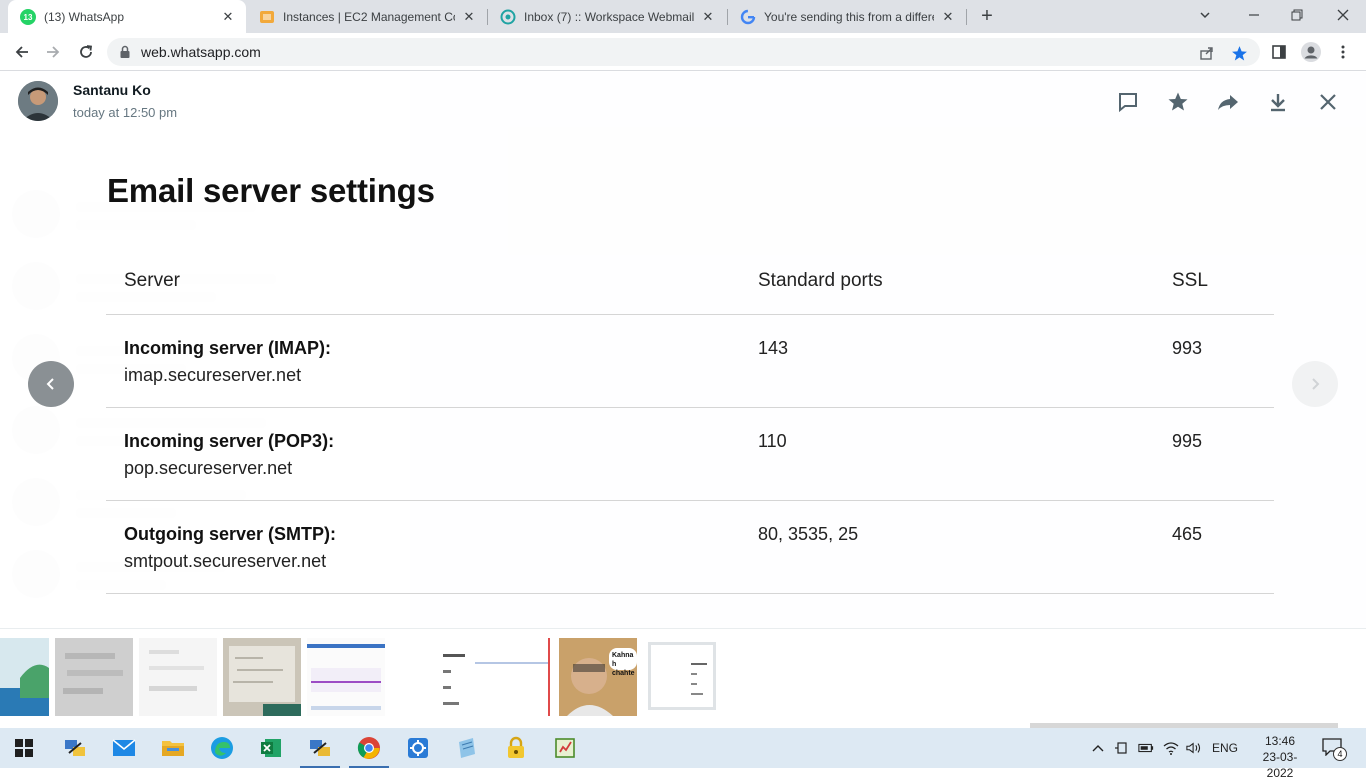  What do you see at coordinates (808, 534) in the screenshot?
I see `standard-ports: 80, 3535, 25` at bounding box center [808, 534].